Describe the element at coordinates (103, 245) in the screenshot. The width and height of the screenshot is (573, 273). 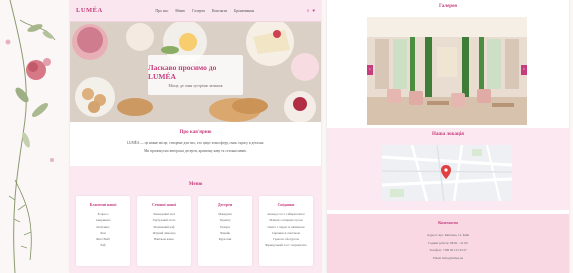
I see `menu-item: Раф` at that location.